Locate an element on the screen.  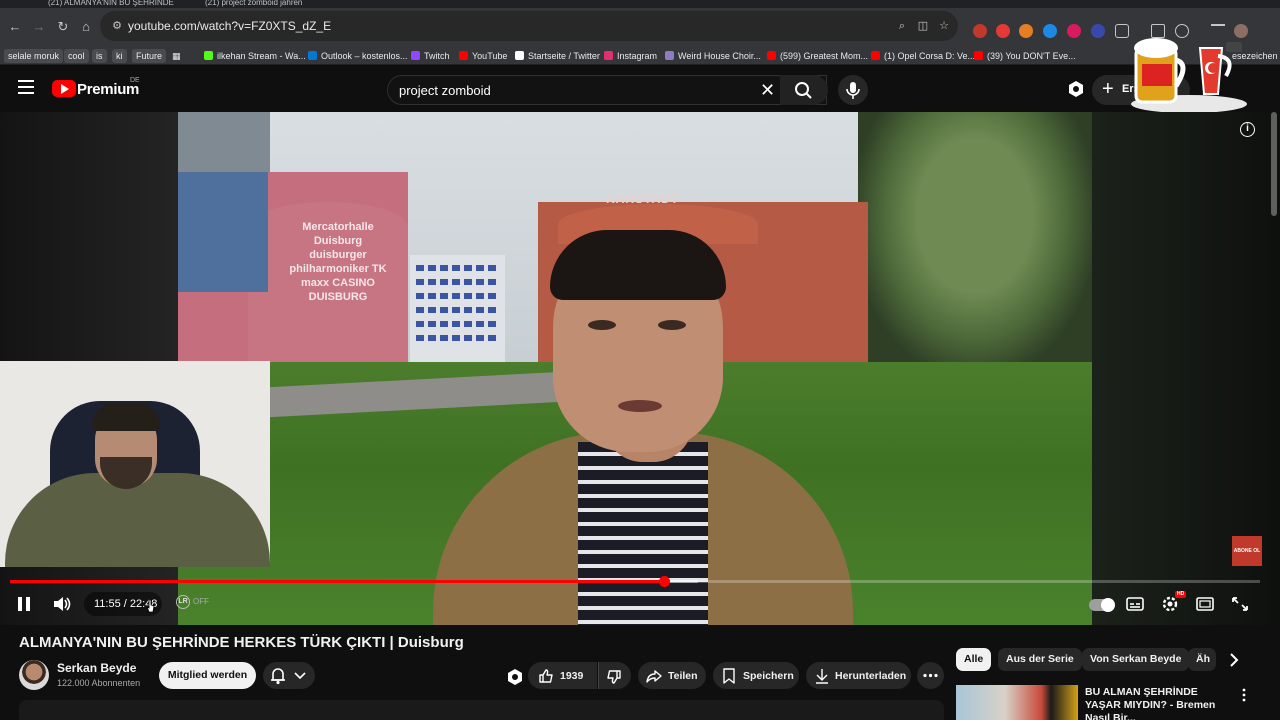
zoom-icon: ⌕ is located at coordinates (902, 26).